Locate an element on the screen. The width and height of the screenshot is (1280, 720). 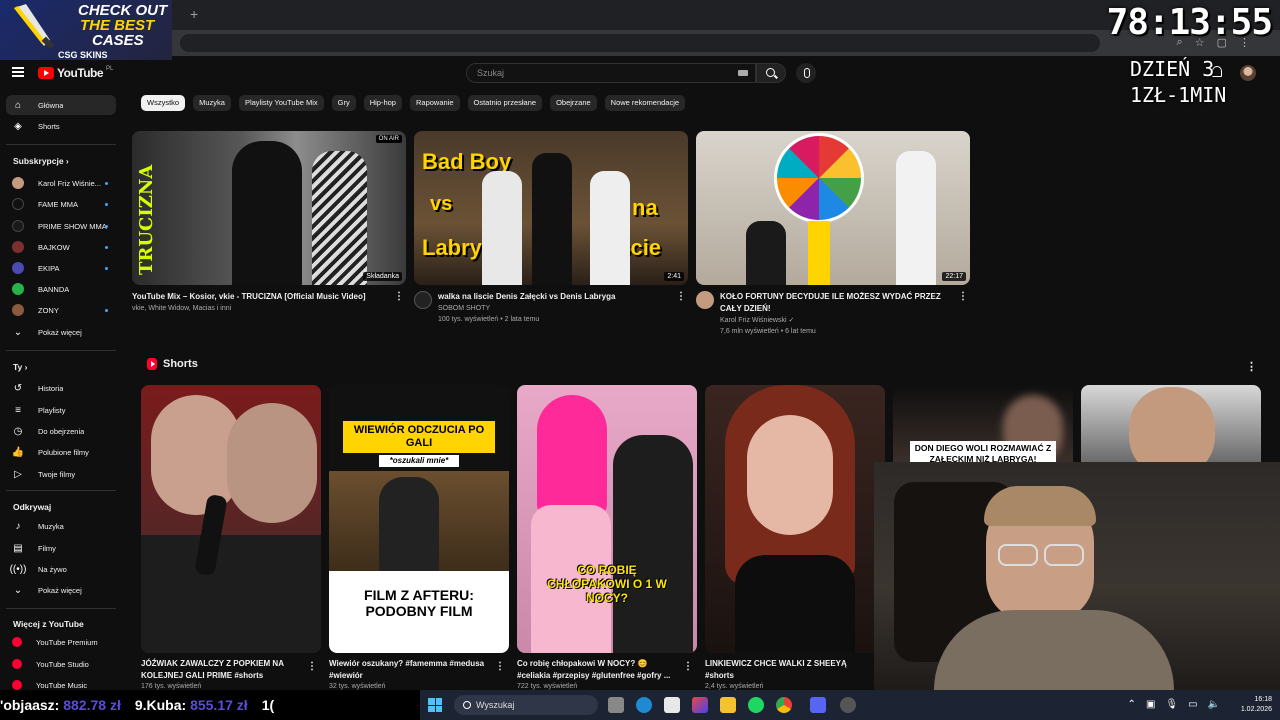
taskbar-clock: 16:18 1.02.2026 is located at coordinates (1256, 705).